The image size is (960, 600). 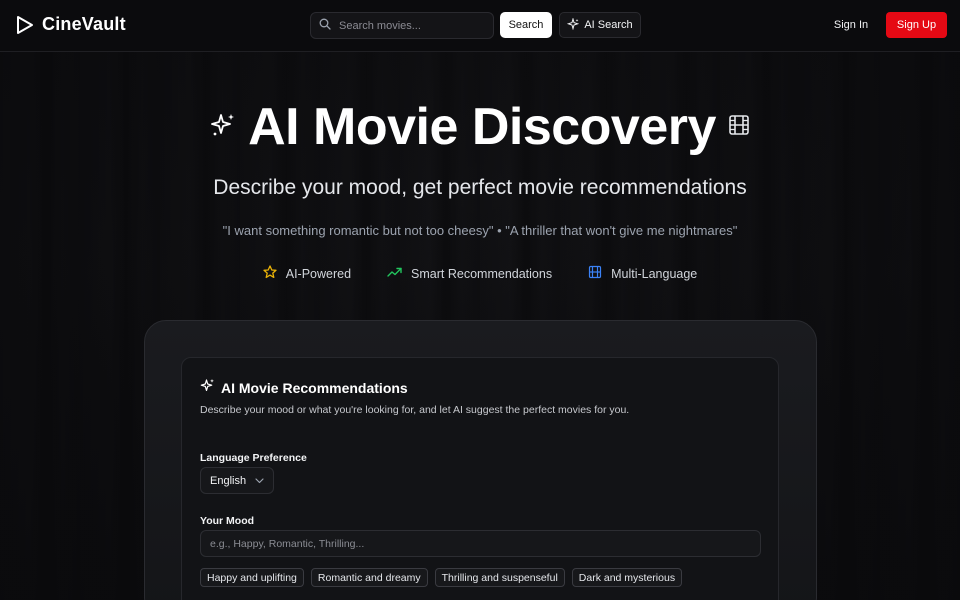 What do you see at coordinates (526, 25) in the screenshot?
I see `search-button: Search` at bounding box center [526, 25].